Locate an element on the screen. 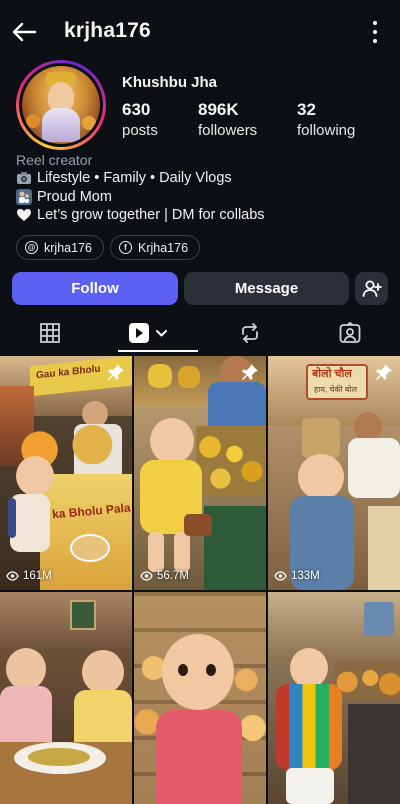  following-label: following is located at coordinates (326, 130).